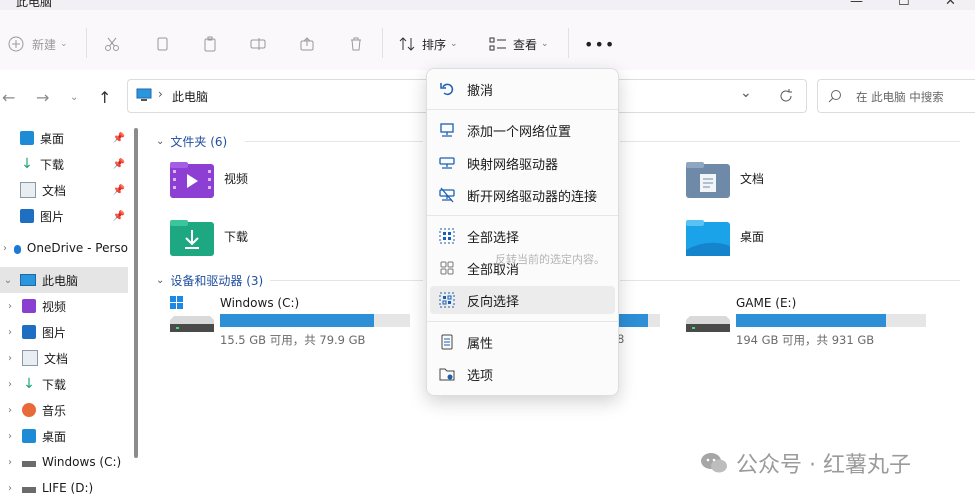 Image resolution: width=975 pixels, height=501 pixels. I want to click on sidebar-item-documents: › 文档, so click(64, 358).